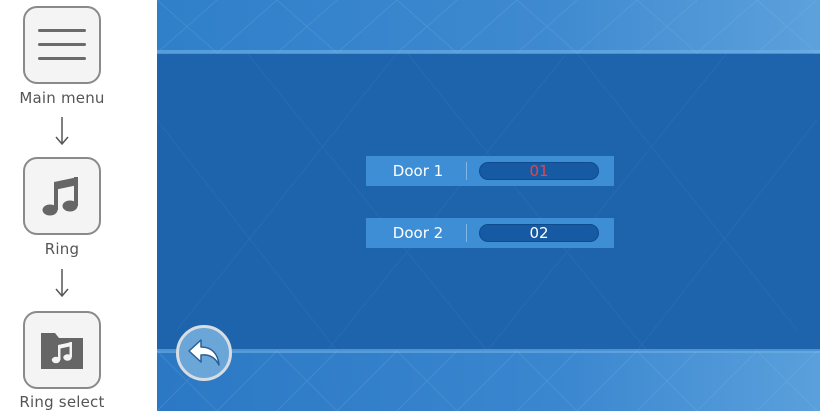 The height and width of the screenshot is (411, 820). I want to click on main-menu-tile, so click(62, 45).